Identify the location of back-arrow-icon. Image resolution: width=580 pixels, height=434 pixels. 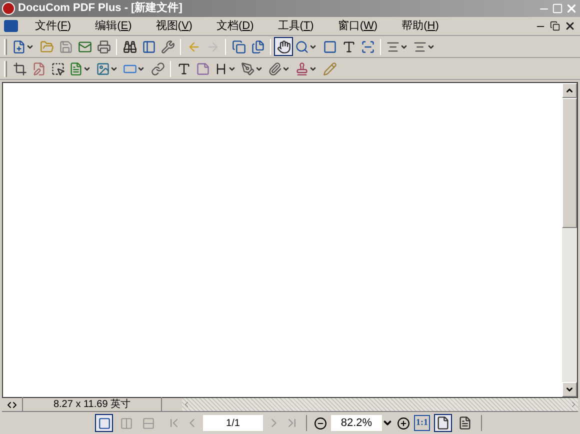
(193, 47).